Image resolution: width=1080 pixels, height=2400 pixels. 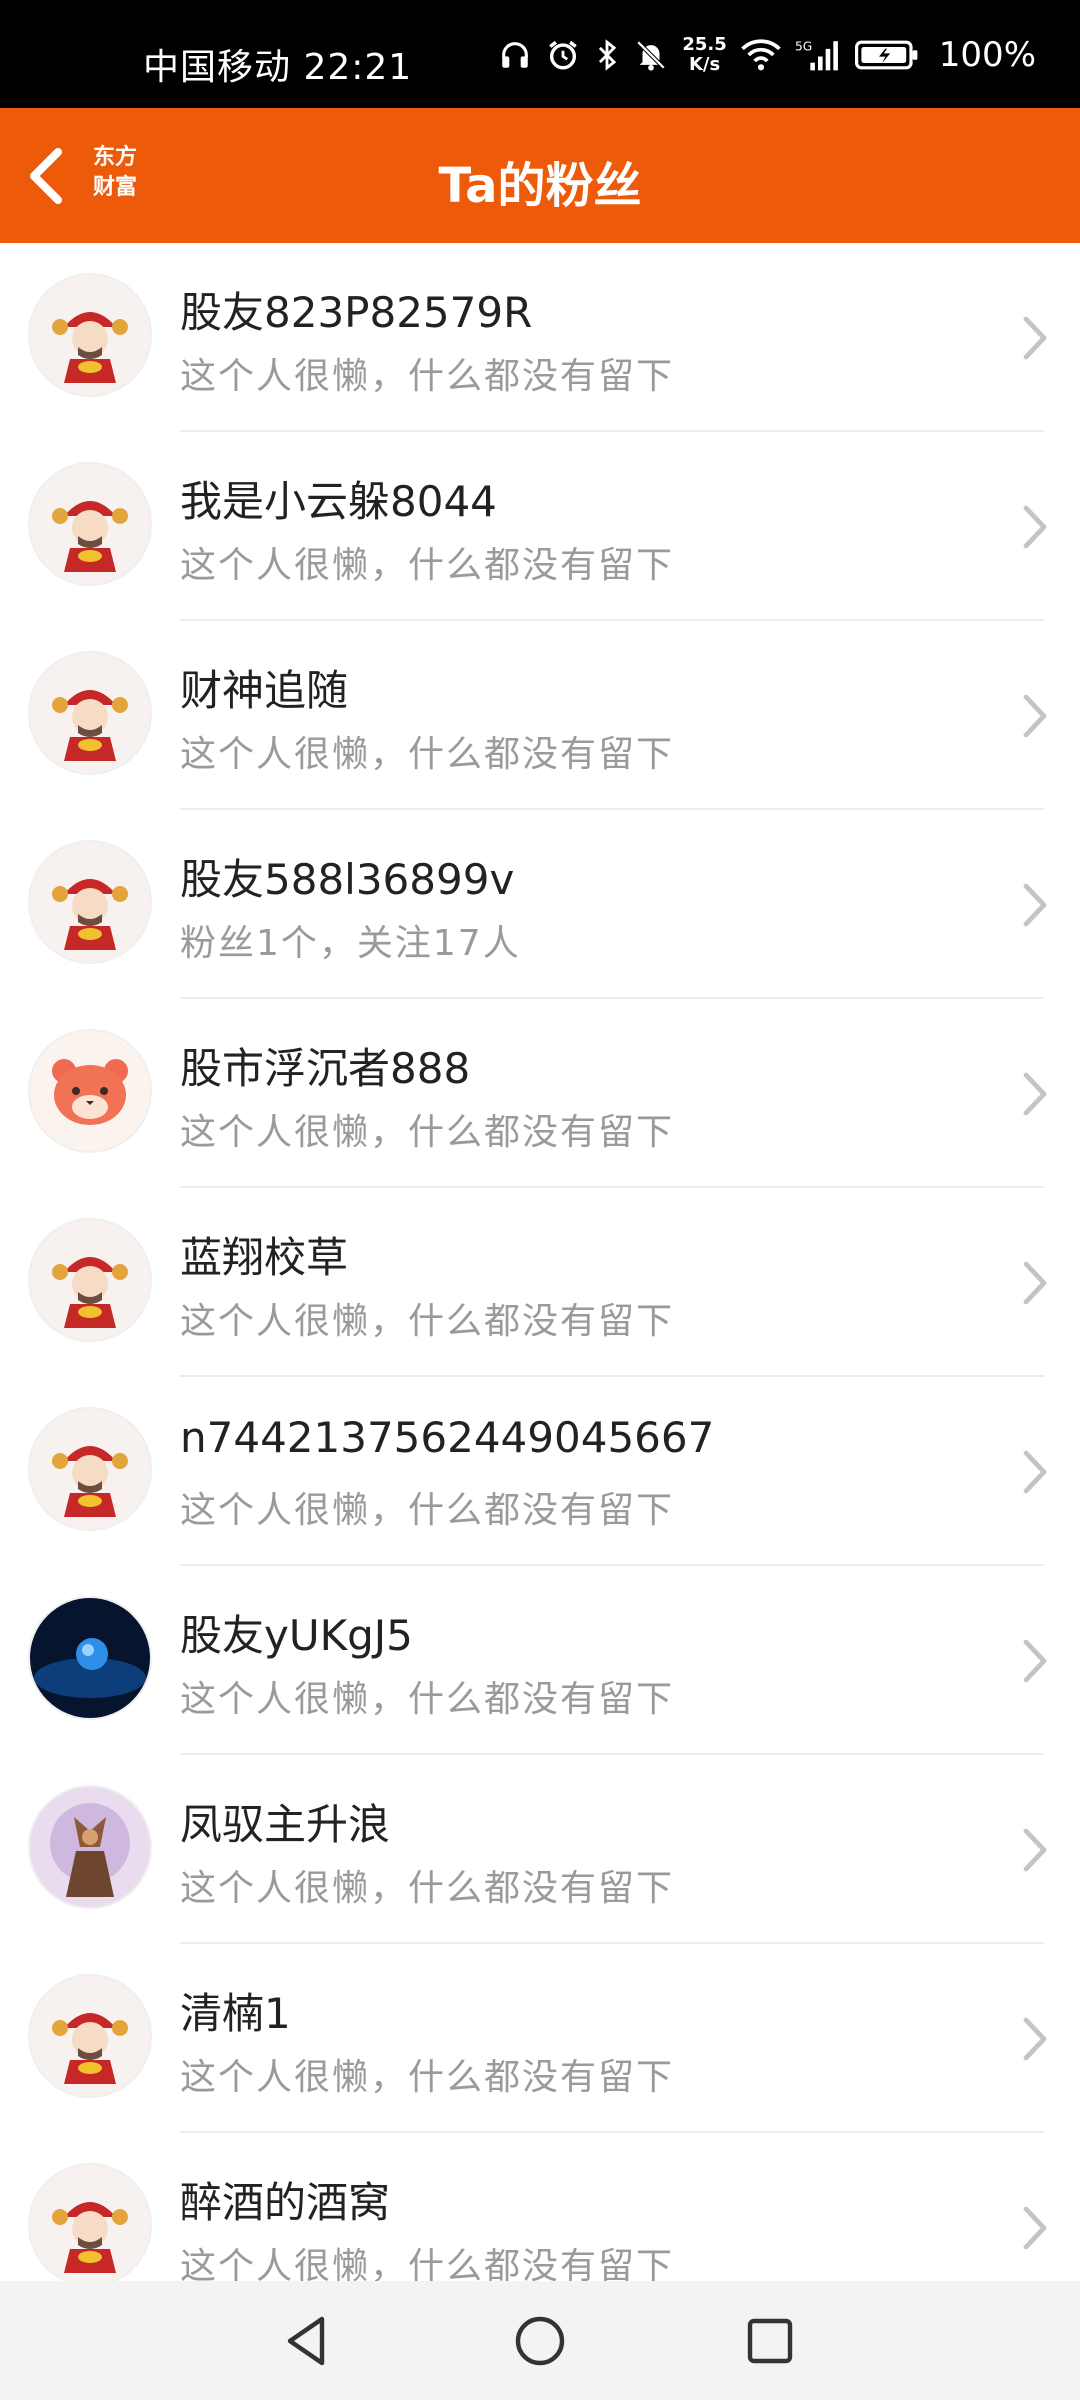 I want to click on page-title: Ta的粉丝, so click(x=540, y=186).